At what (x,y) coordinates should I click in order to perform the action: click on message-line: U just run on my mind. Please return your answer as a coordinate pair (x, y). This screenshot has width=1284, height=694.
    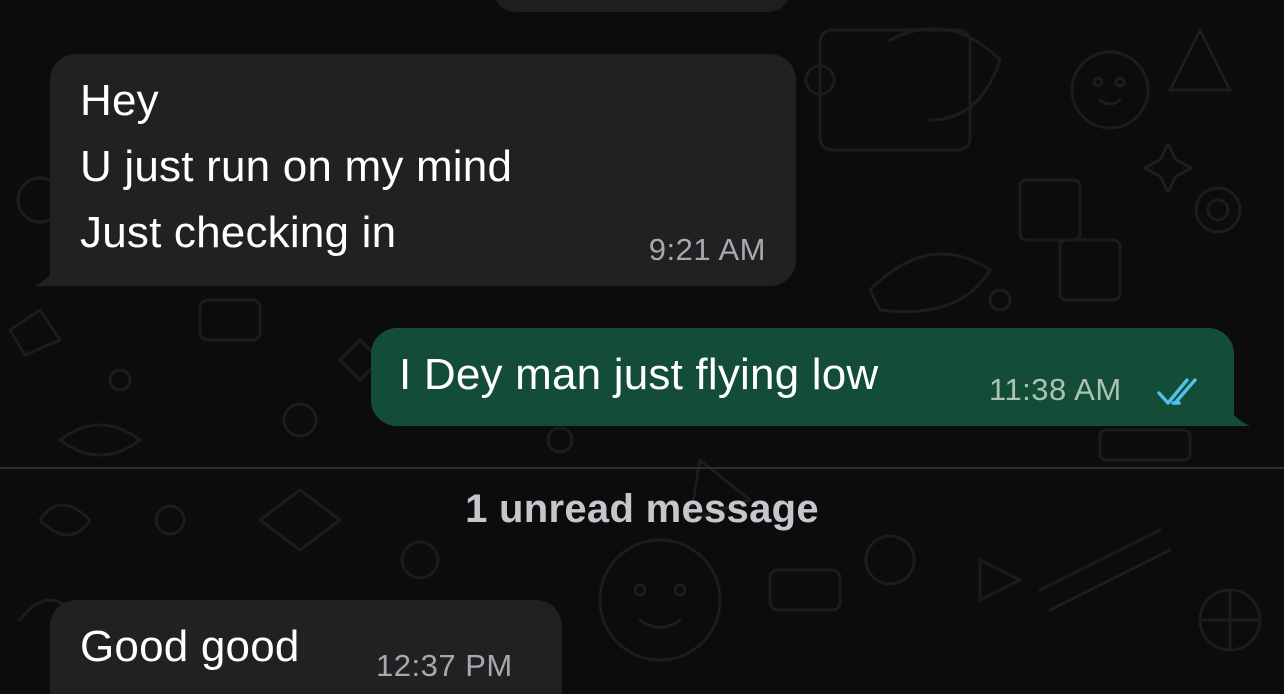
    Looking at the image, I should click on (296, 166).